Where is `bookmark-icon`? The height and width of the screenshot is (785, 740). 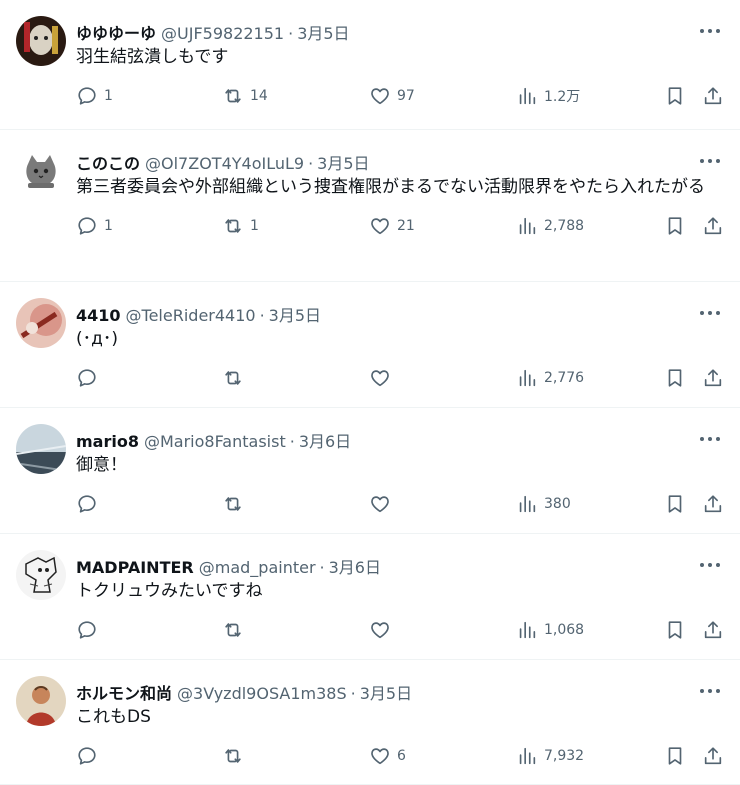
bookmark-icon is located at coordinates (675, 756).